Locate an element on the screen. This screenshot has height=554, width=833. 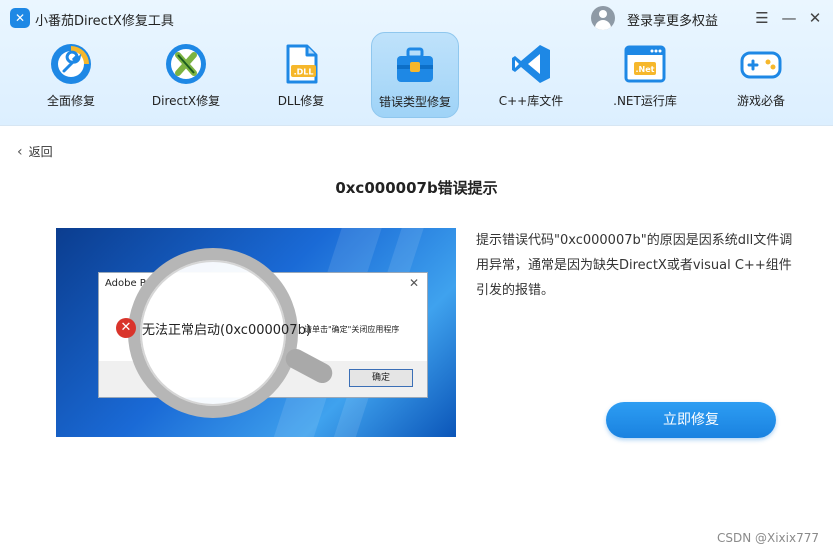
minimize-icon: — is located at coordinates (789, 18).